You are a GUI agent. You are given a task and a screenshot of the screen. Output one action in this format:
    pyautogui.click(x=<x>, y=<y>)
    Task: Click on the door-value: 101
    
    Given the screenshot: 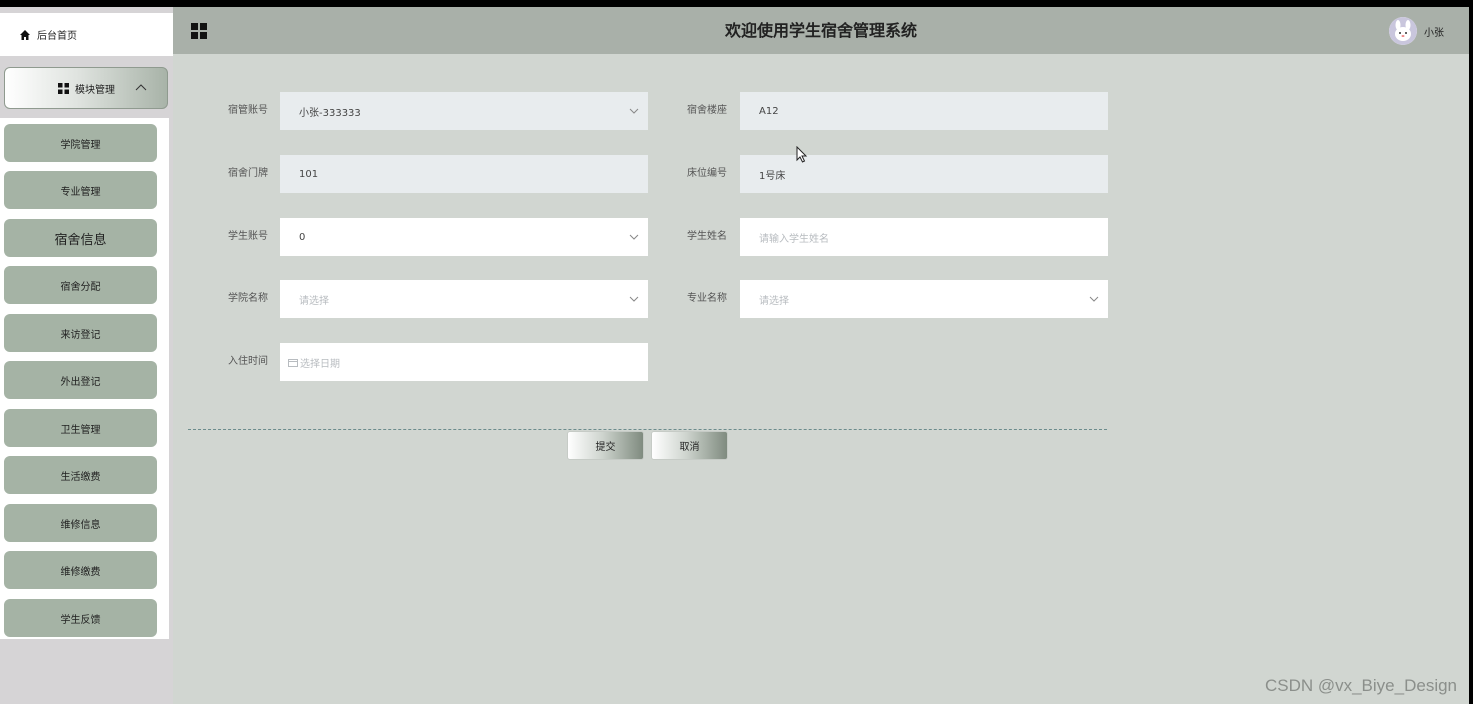 What is the action you would take?
    pyautogui.click(x=309, y=174)
    